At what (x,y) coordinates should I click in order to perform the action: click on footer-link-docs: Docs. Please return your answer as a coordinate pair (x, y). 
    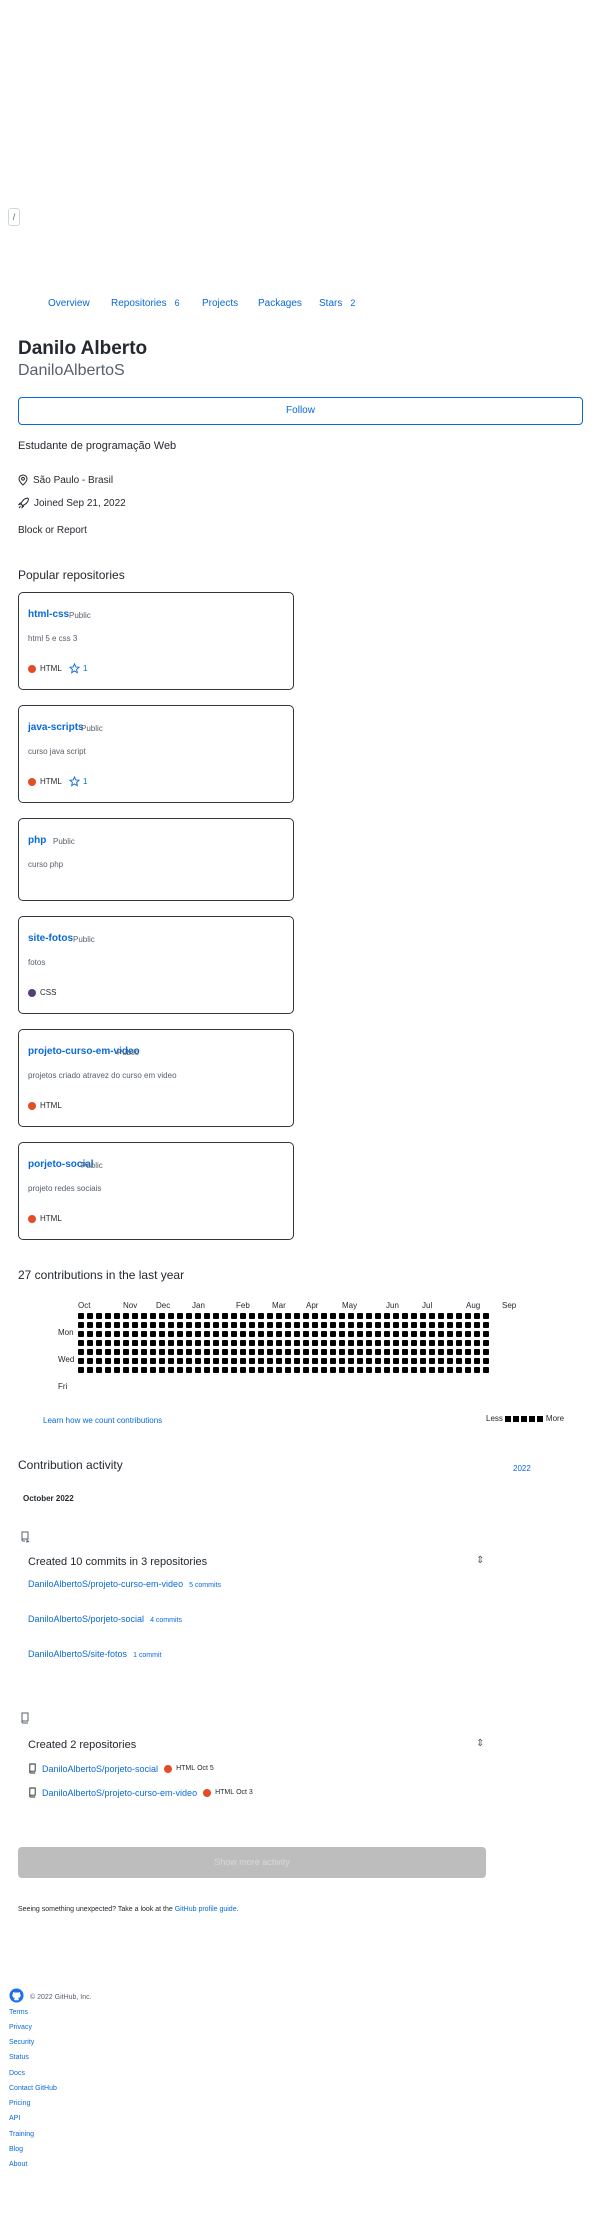
    Looking at the image, I should click on (17, 2073).